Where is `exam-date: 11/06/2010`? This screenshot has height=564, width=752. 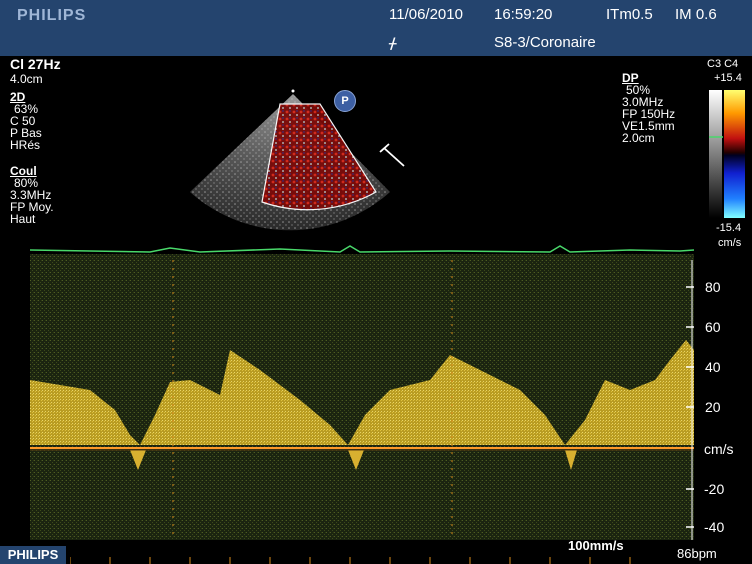
exam-date: 11/06/2010 is located at coordinates (426, 14).